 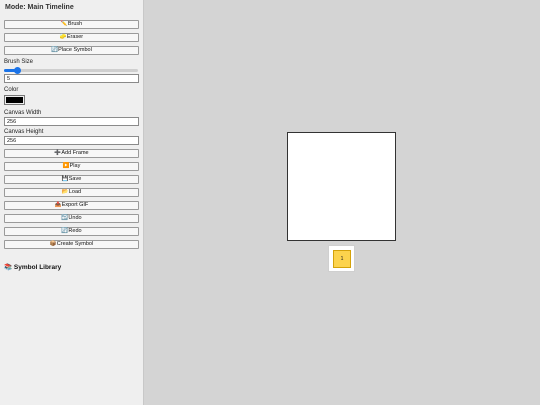 I want to click on canvas-width-input: 256, so click(x=71, y=121).